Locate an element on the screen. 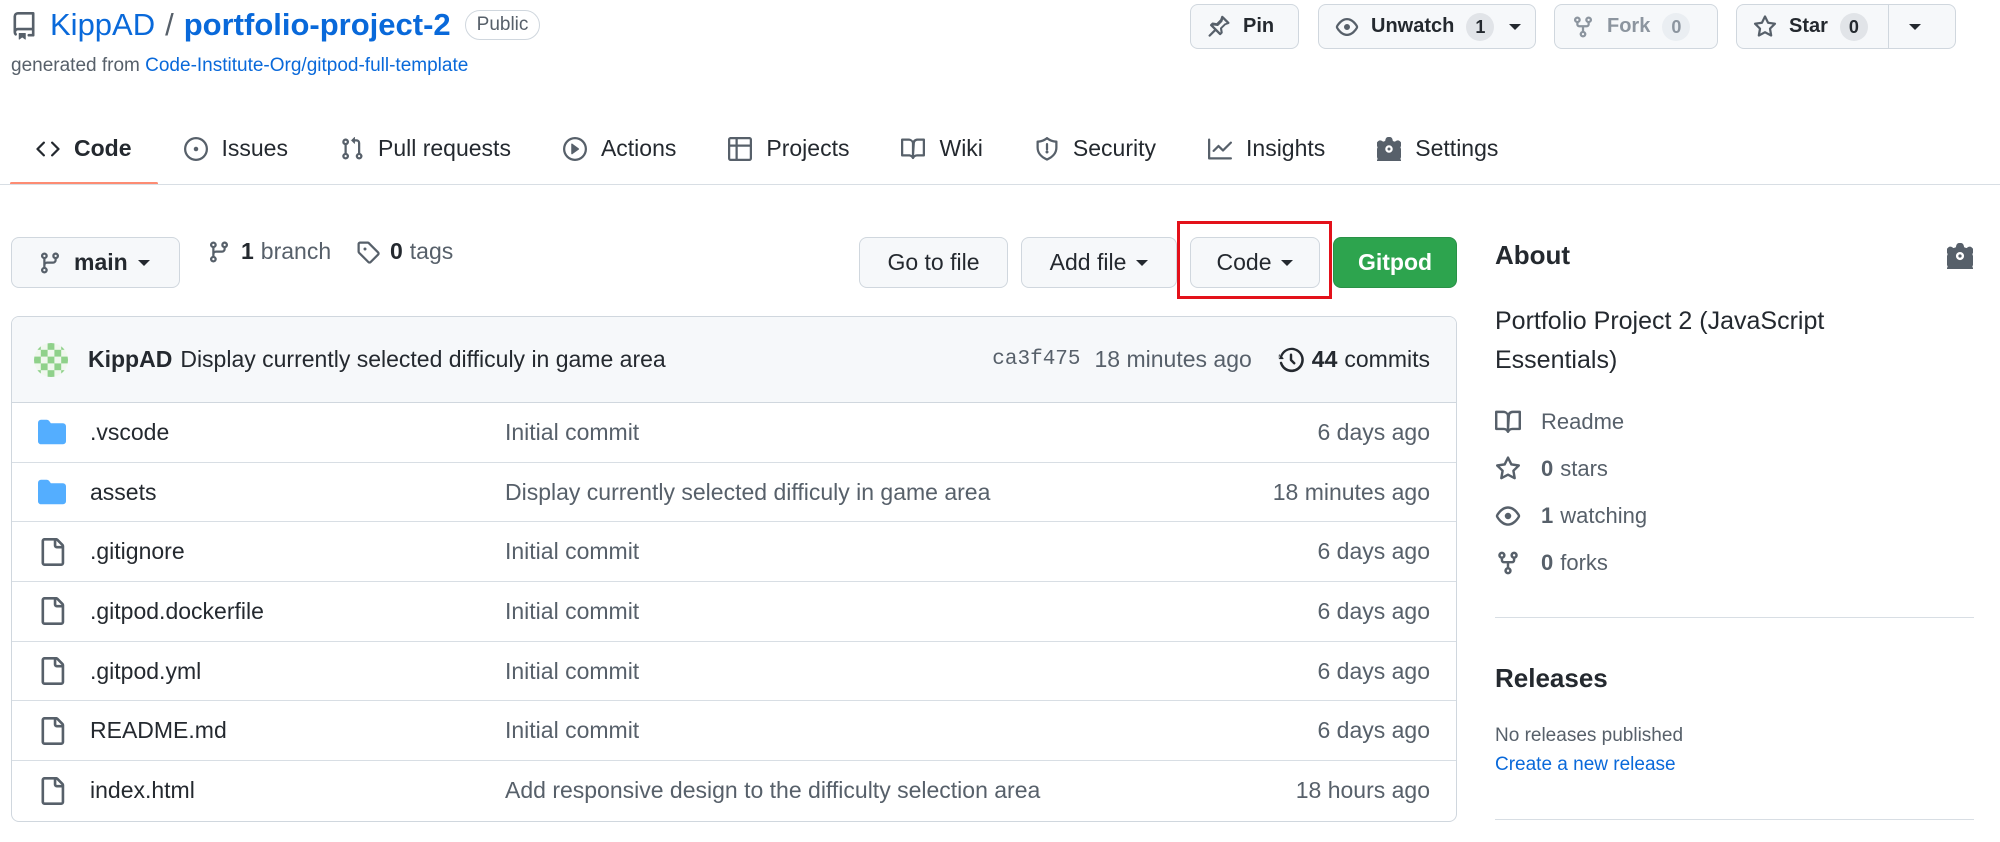  watchers-link: 1 watching is located at coordinates (1571, 516).